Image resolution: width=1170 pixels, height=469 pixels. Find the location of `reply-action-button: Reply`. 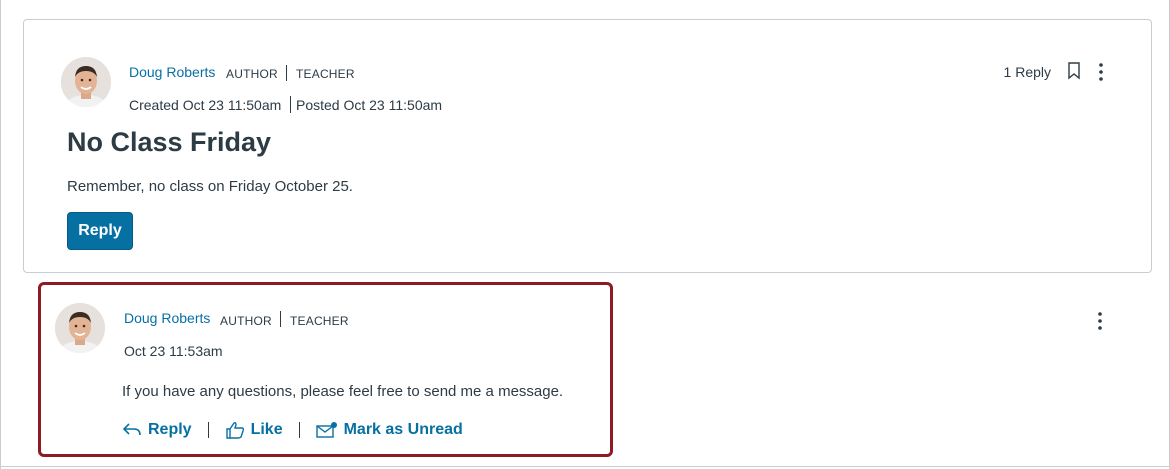

reply-action-button: Reply is located at coordinates (157, 430).